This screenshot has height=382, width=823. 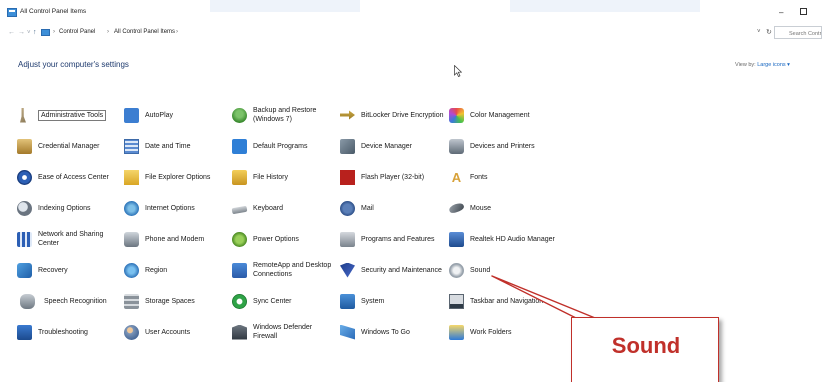 I want to click on date-time-icon, so click(x=131, y=146).